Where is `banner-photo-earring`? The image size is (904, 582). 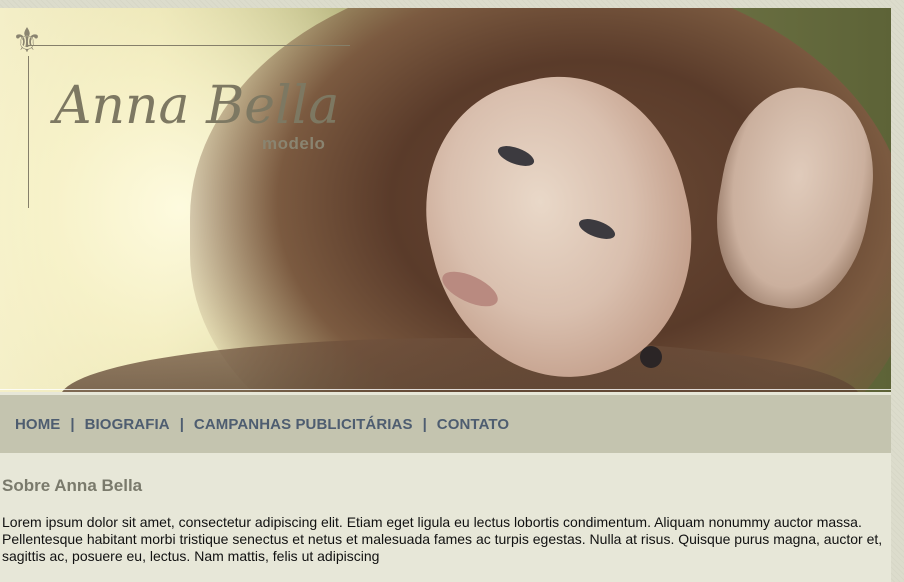
banner-photo-earring is located at coordinates (651, 357).